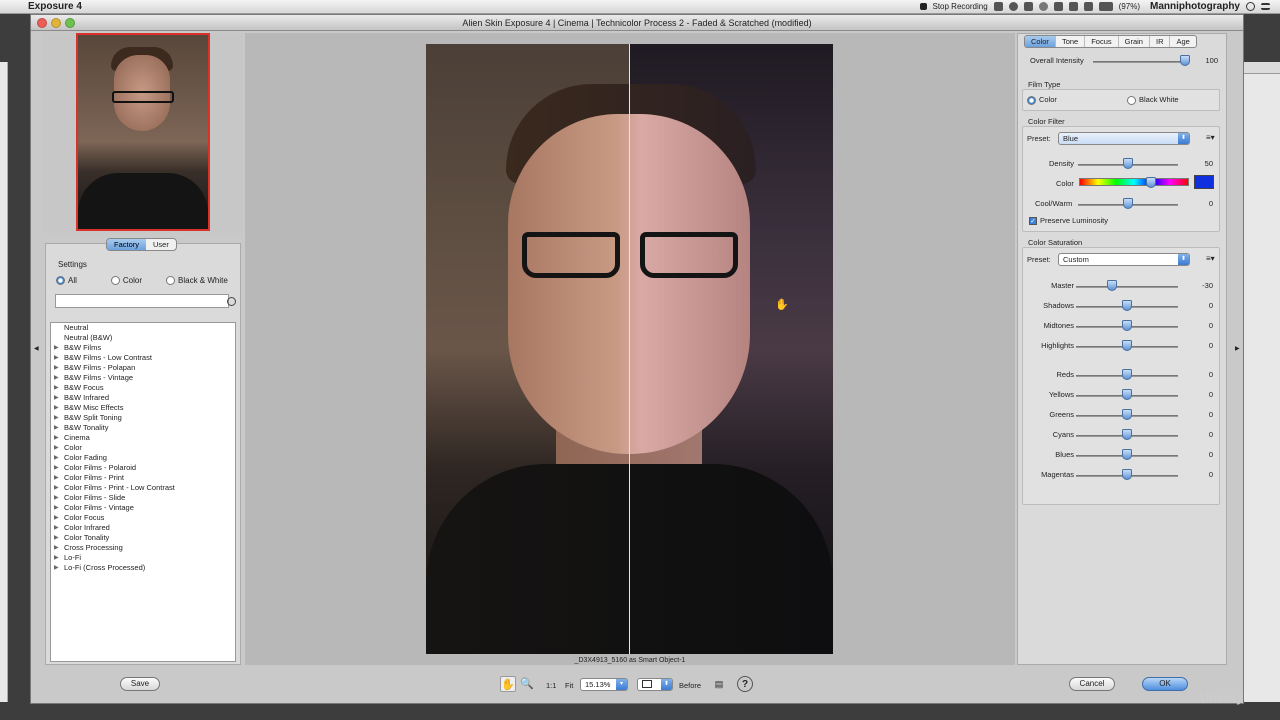 The image size is (1280, 720). What do you see at coordinates (1058, 6) in the screenshot?
I see `bluetooth-icon` at bounding box center [1058, 6].